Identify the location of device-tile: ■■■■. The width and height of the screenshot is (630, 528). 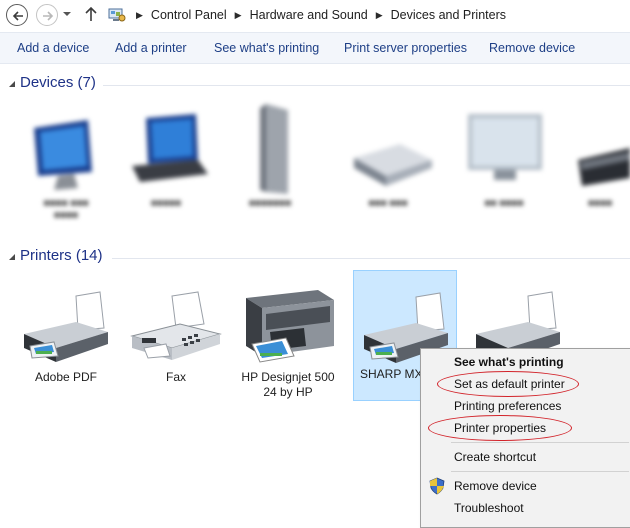
(599, 159).